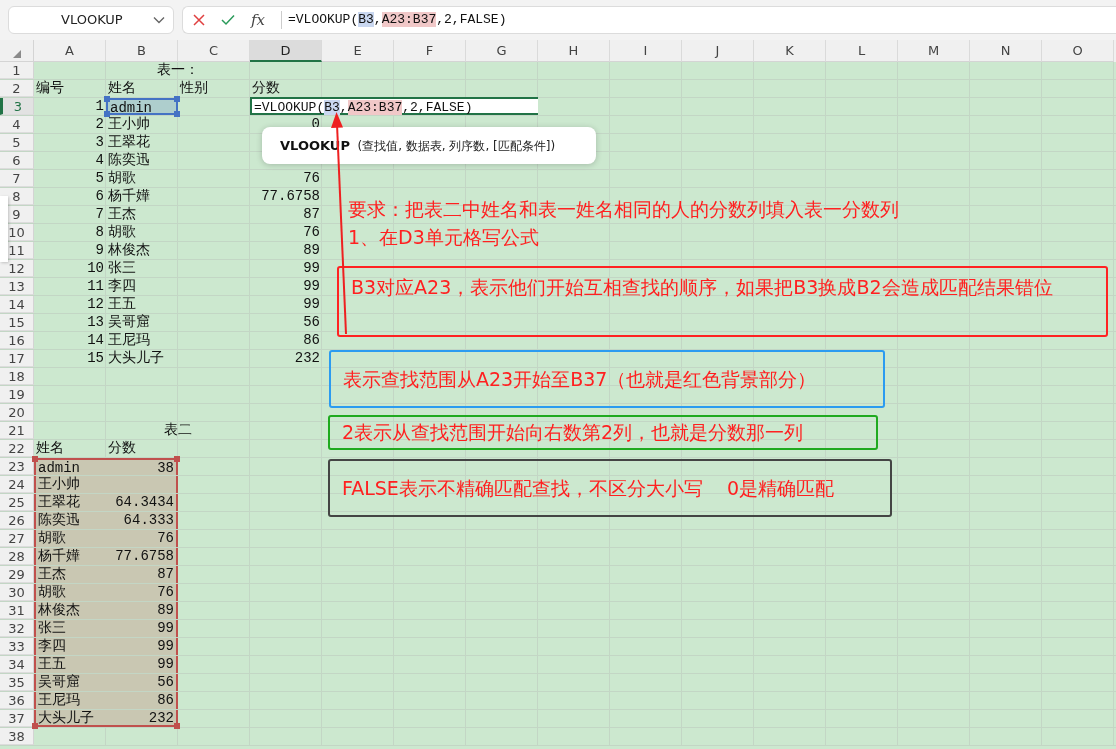 Image resolution: width=1116 pixels, height=749 pixels. What do you see at coordinates (17, 322) in the screenshot?
I see `row-header: 15` at bounding box center [17, 322].